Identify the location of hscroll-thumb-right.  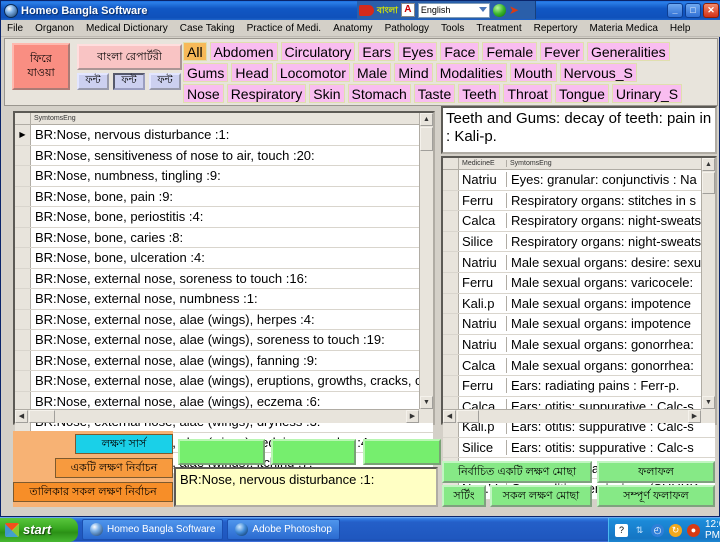
(468, 416).